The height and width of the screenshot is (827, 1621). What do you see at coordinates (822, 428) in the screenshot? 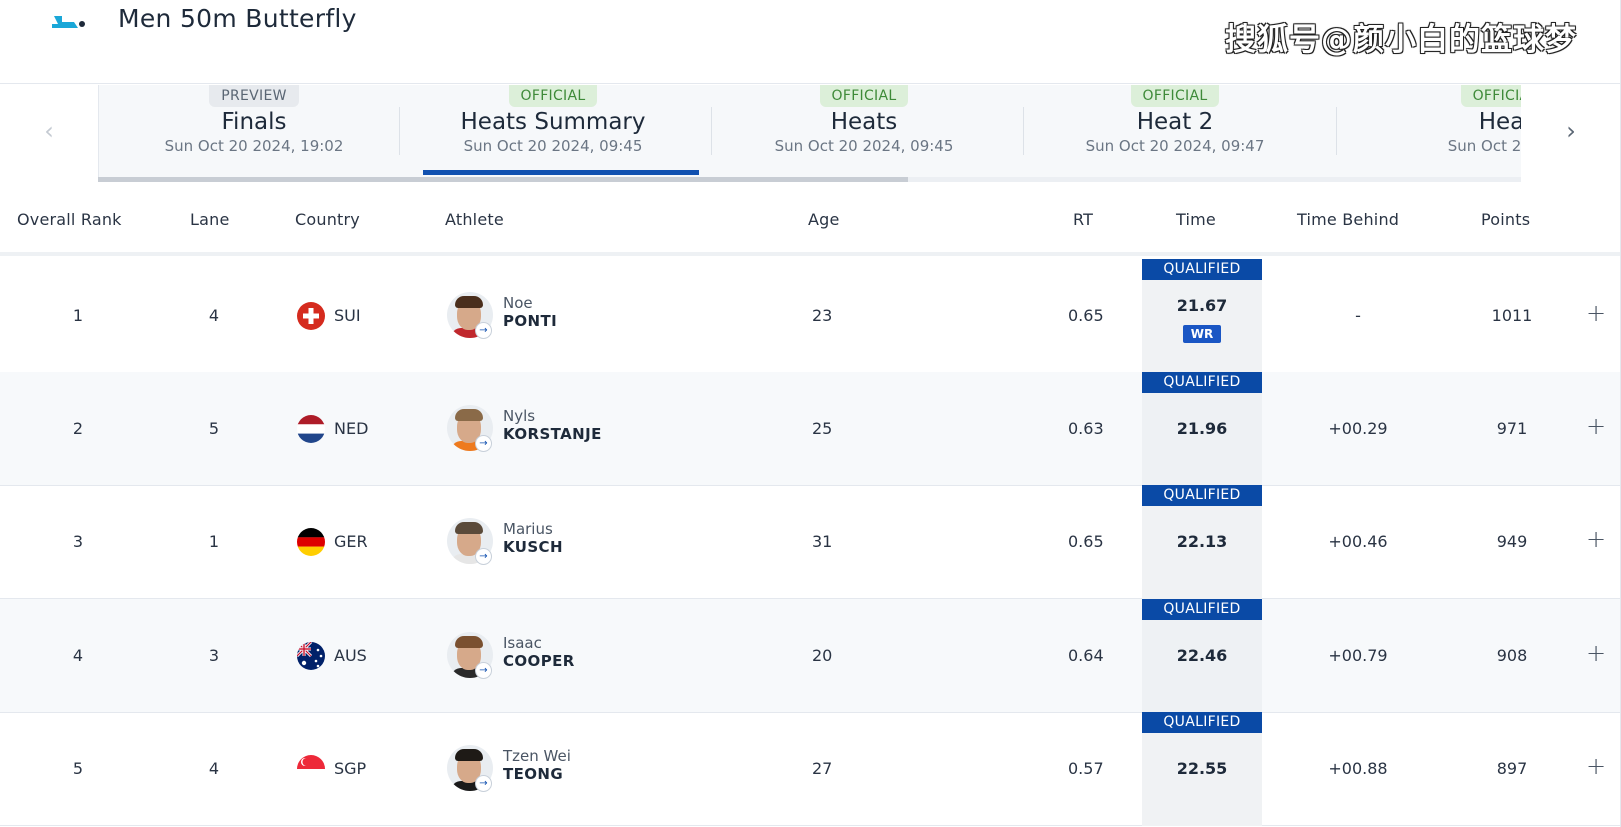
I see `age-cell: 25` at bounding box center [822, 428].